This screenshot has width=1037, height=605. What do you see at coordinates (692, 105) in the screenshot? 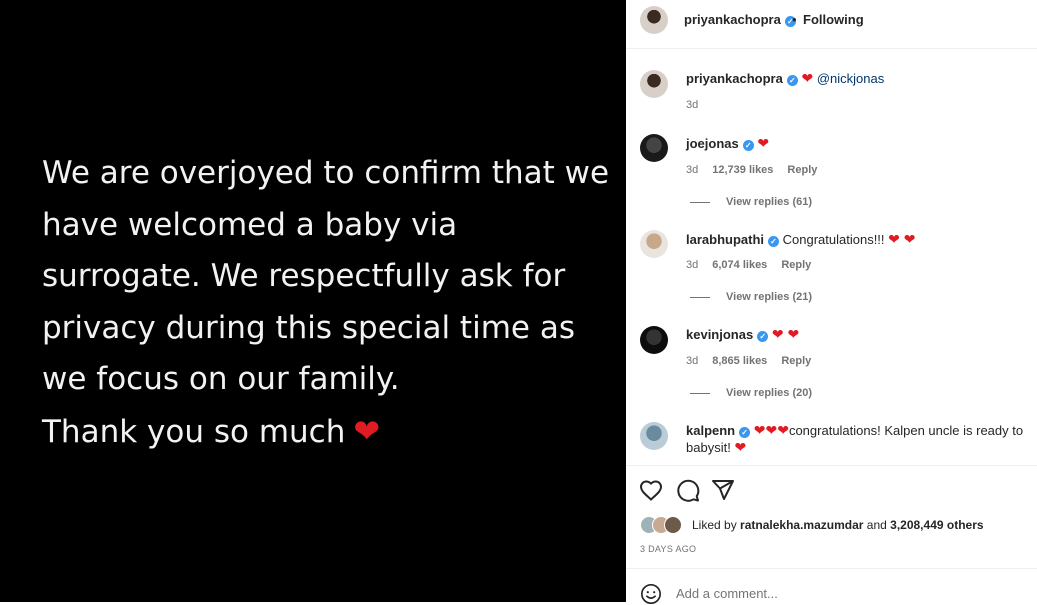
I see `caption-time: 3d` at bounding box center [692, 105].